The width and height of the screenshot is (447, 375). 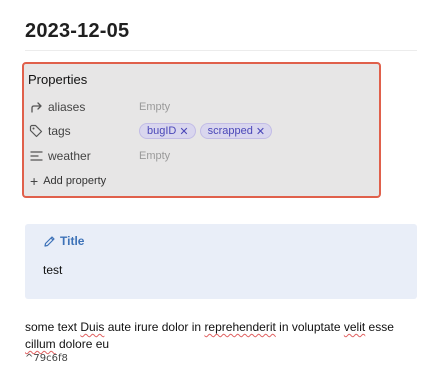 I want to click on property-key-aliases: aliases, so click(x=66, y=107).